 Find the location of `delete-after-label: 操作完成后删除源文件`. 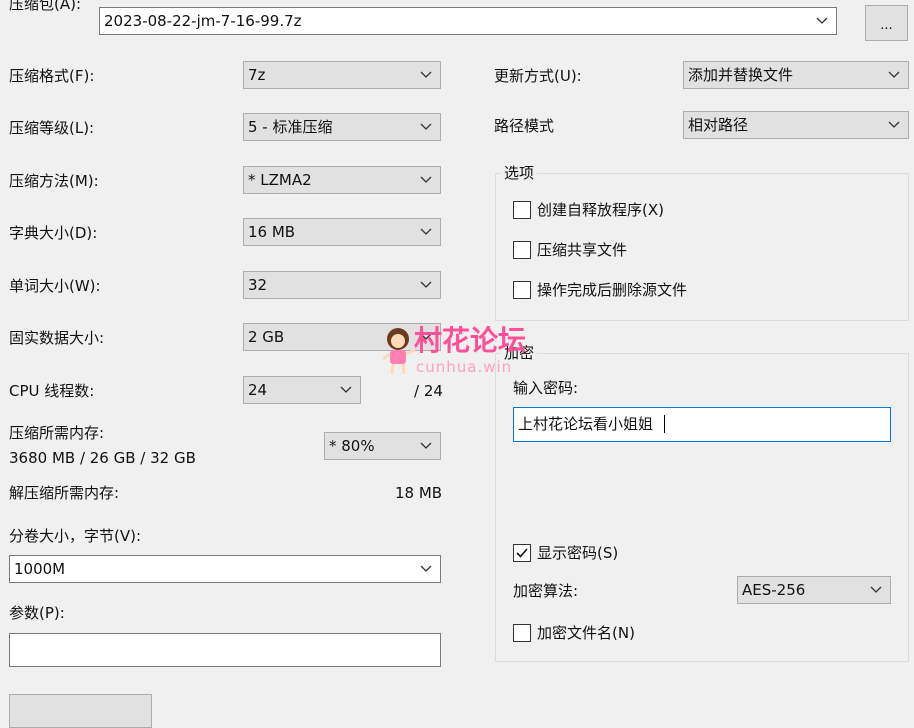

delete-after-label: 操作完成后删除源文件 is located at coordinates (612, 290).